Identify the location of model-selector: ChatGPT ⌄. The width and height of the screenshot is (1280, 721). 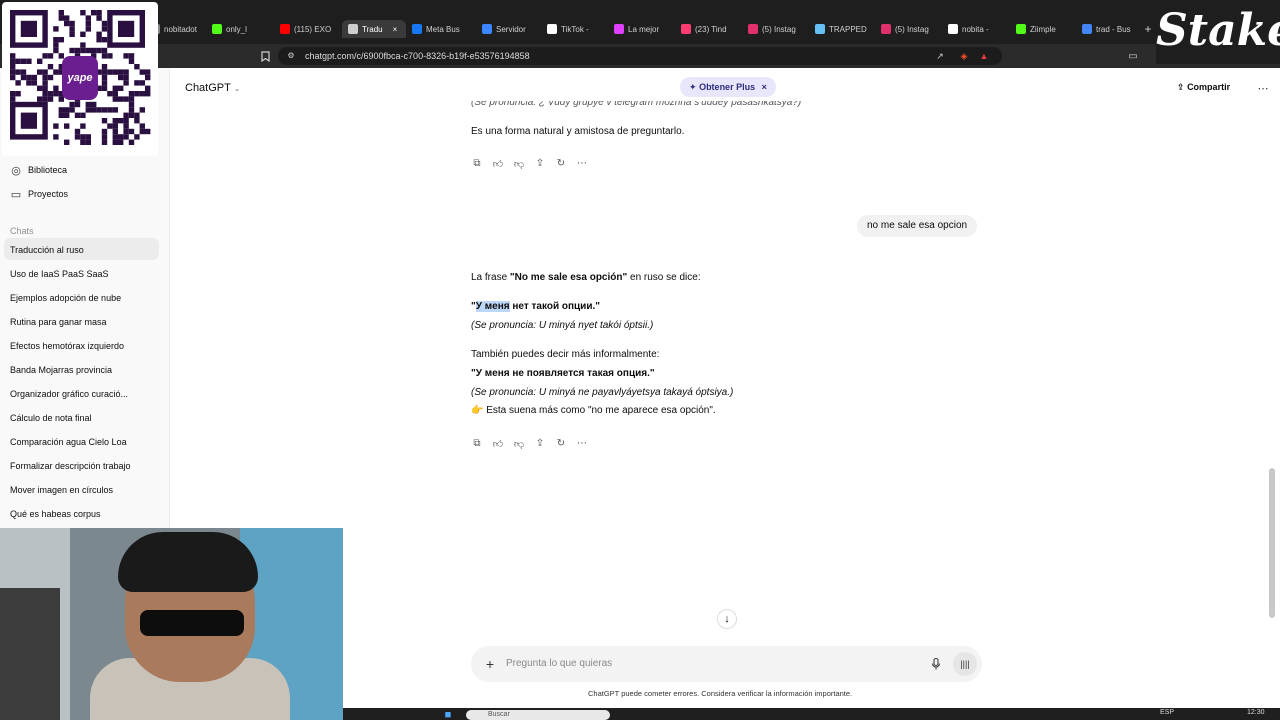
(212, 88).